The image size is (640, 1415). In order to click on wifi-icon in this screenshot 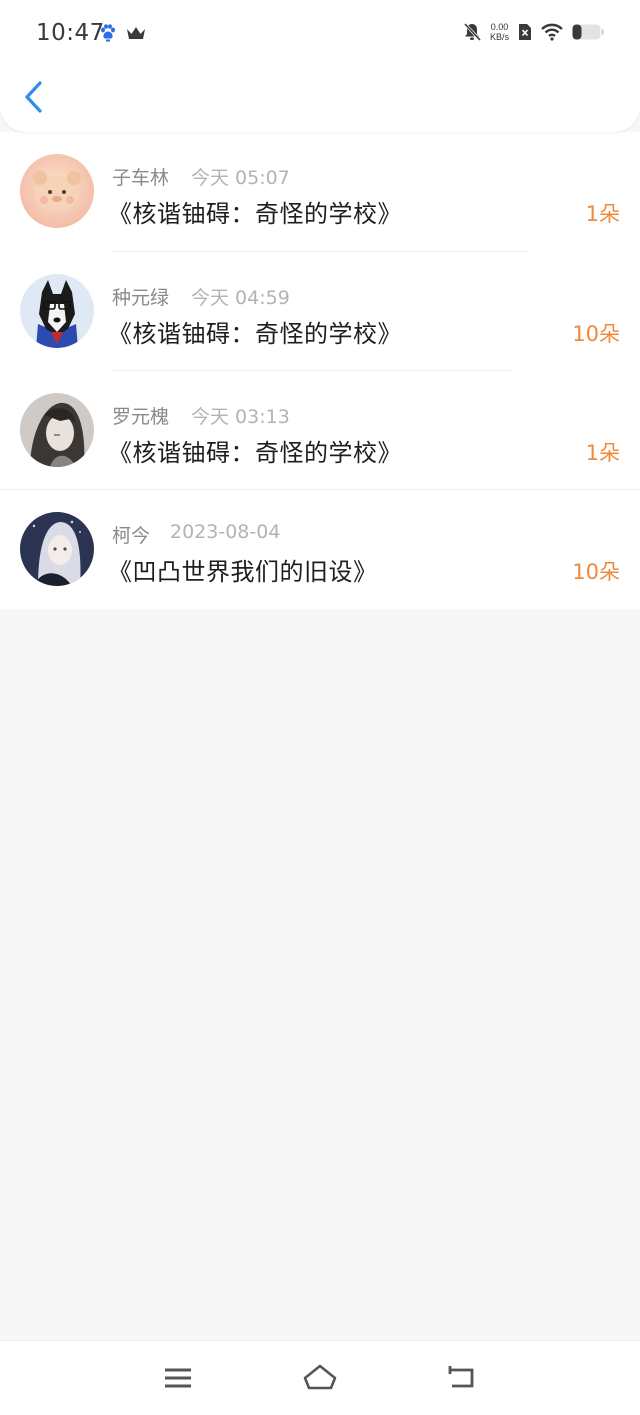, I will do `click(552, 32)`.